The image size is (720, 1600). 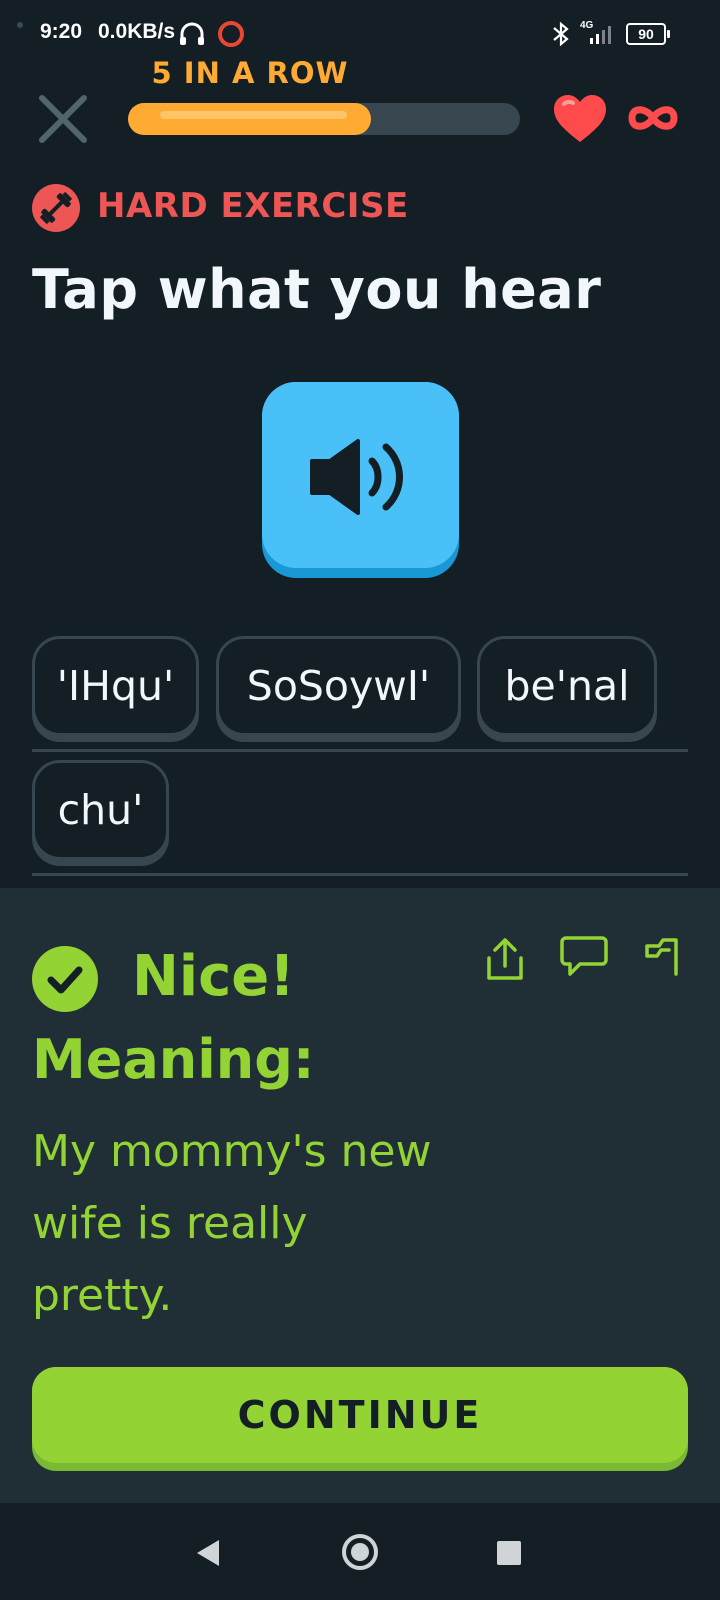 I want to click on battery-indicator: 90, so click(x=648, y=34).